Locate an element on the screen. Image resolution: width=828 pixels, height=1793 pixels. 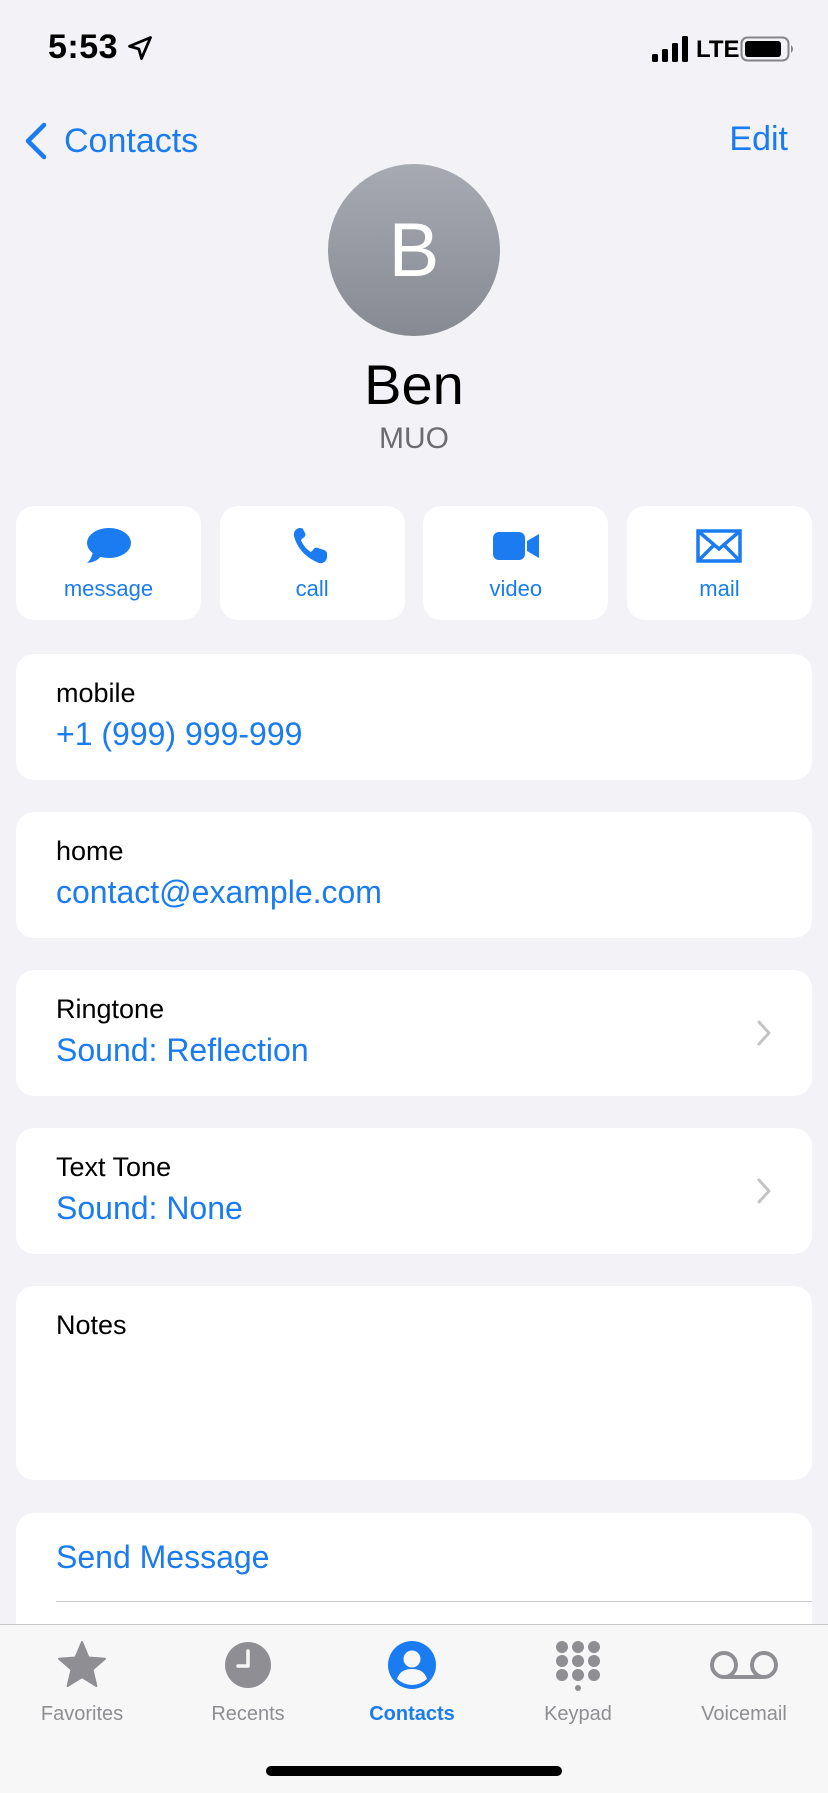
status-bar: 5:53 LTE is located at coordinates (414, 50).